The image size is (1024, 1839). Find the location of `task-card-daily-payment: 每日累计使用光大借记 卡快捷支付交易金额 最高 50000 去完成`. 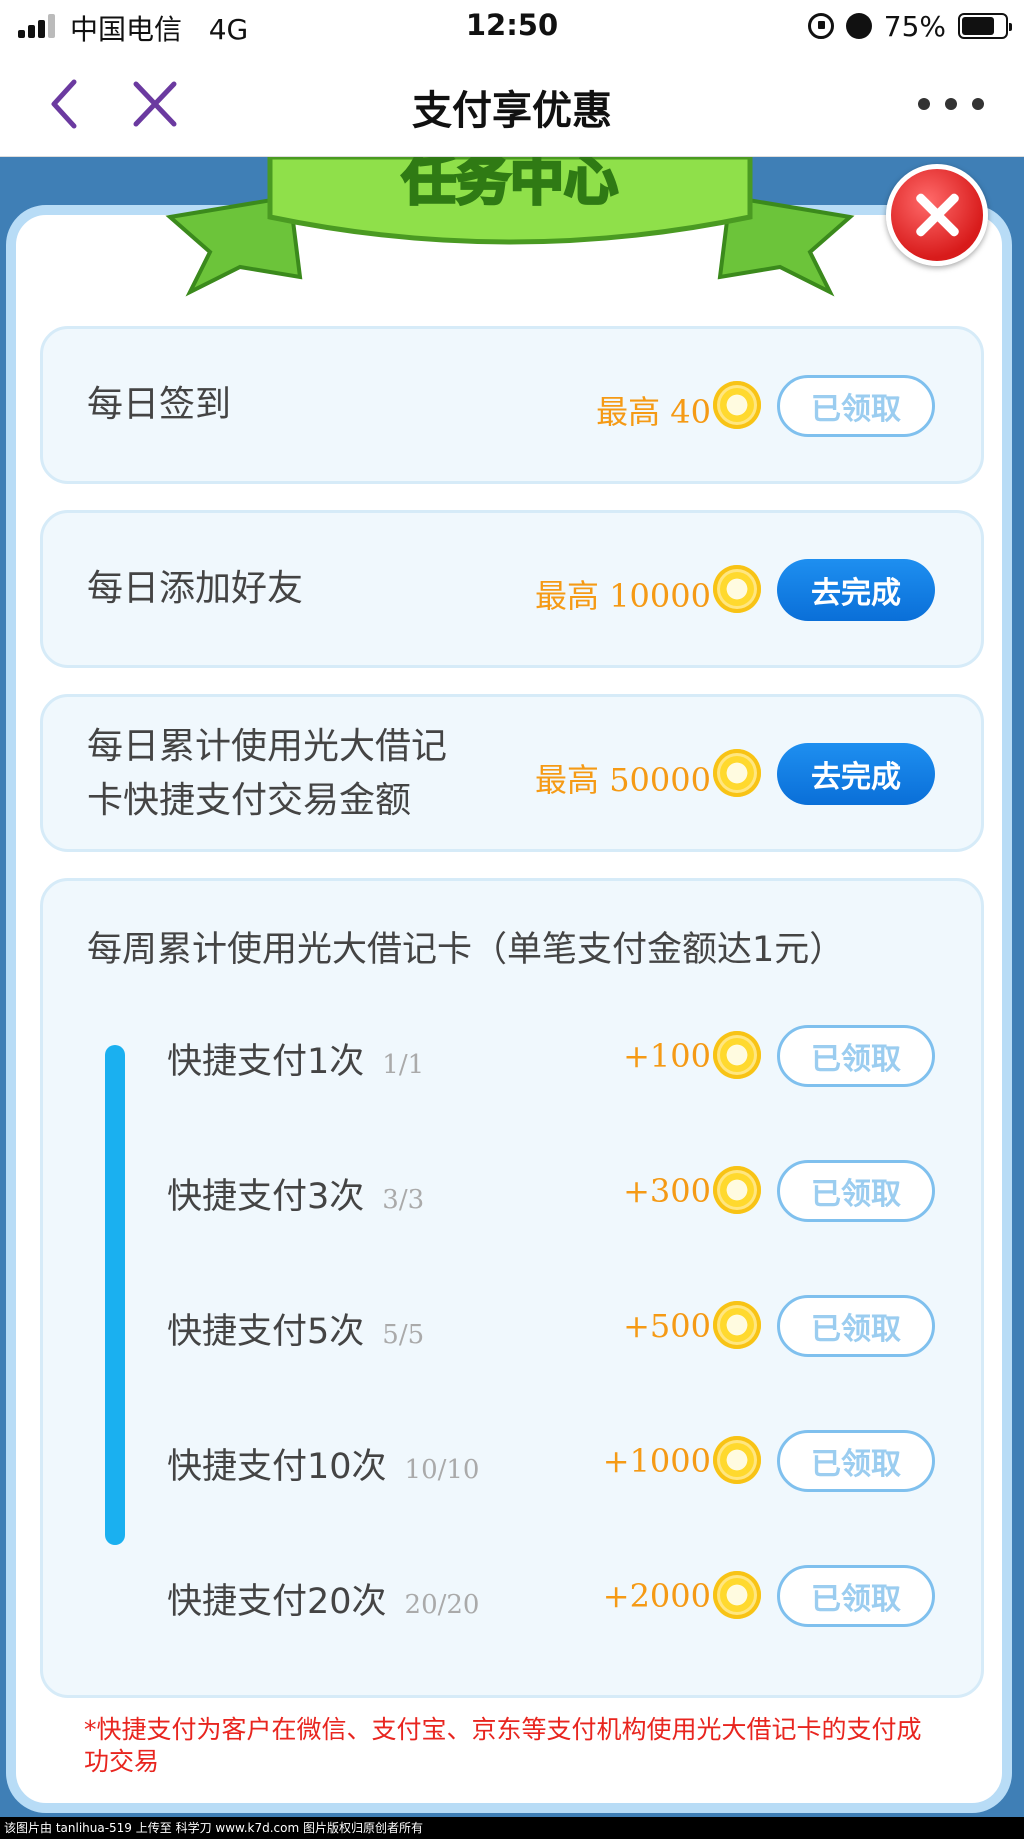

task-card-daily-payment: 每日累计使用光大借记 卡快捷支付交易金额 最高 50000 去完成 is located at coordinates (512, 773).